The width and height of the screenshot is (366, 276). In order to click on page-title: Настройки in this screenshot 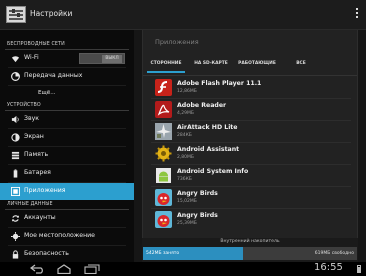, I will do `click(51, 13)`.